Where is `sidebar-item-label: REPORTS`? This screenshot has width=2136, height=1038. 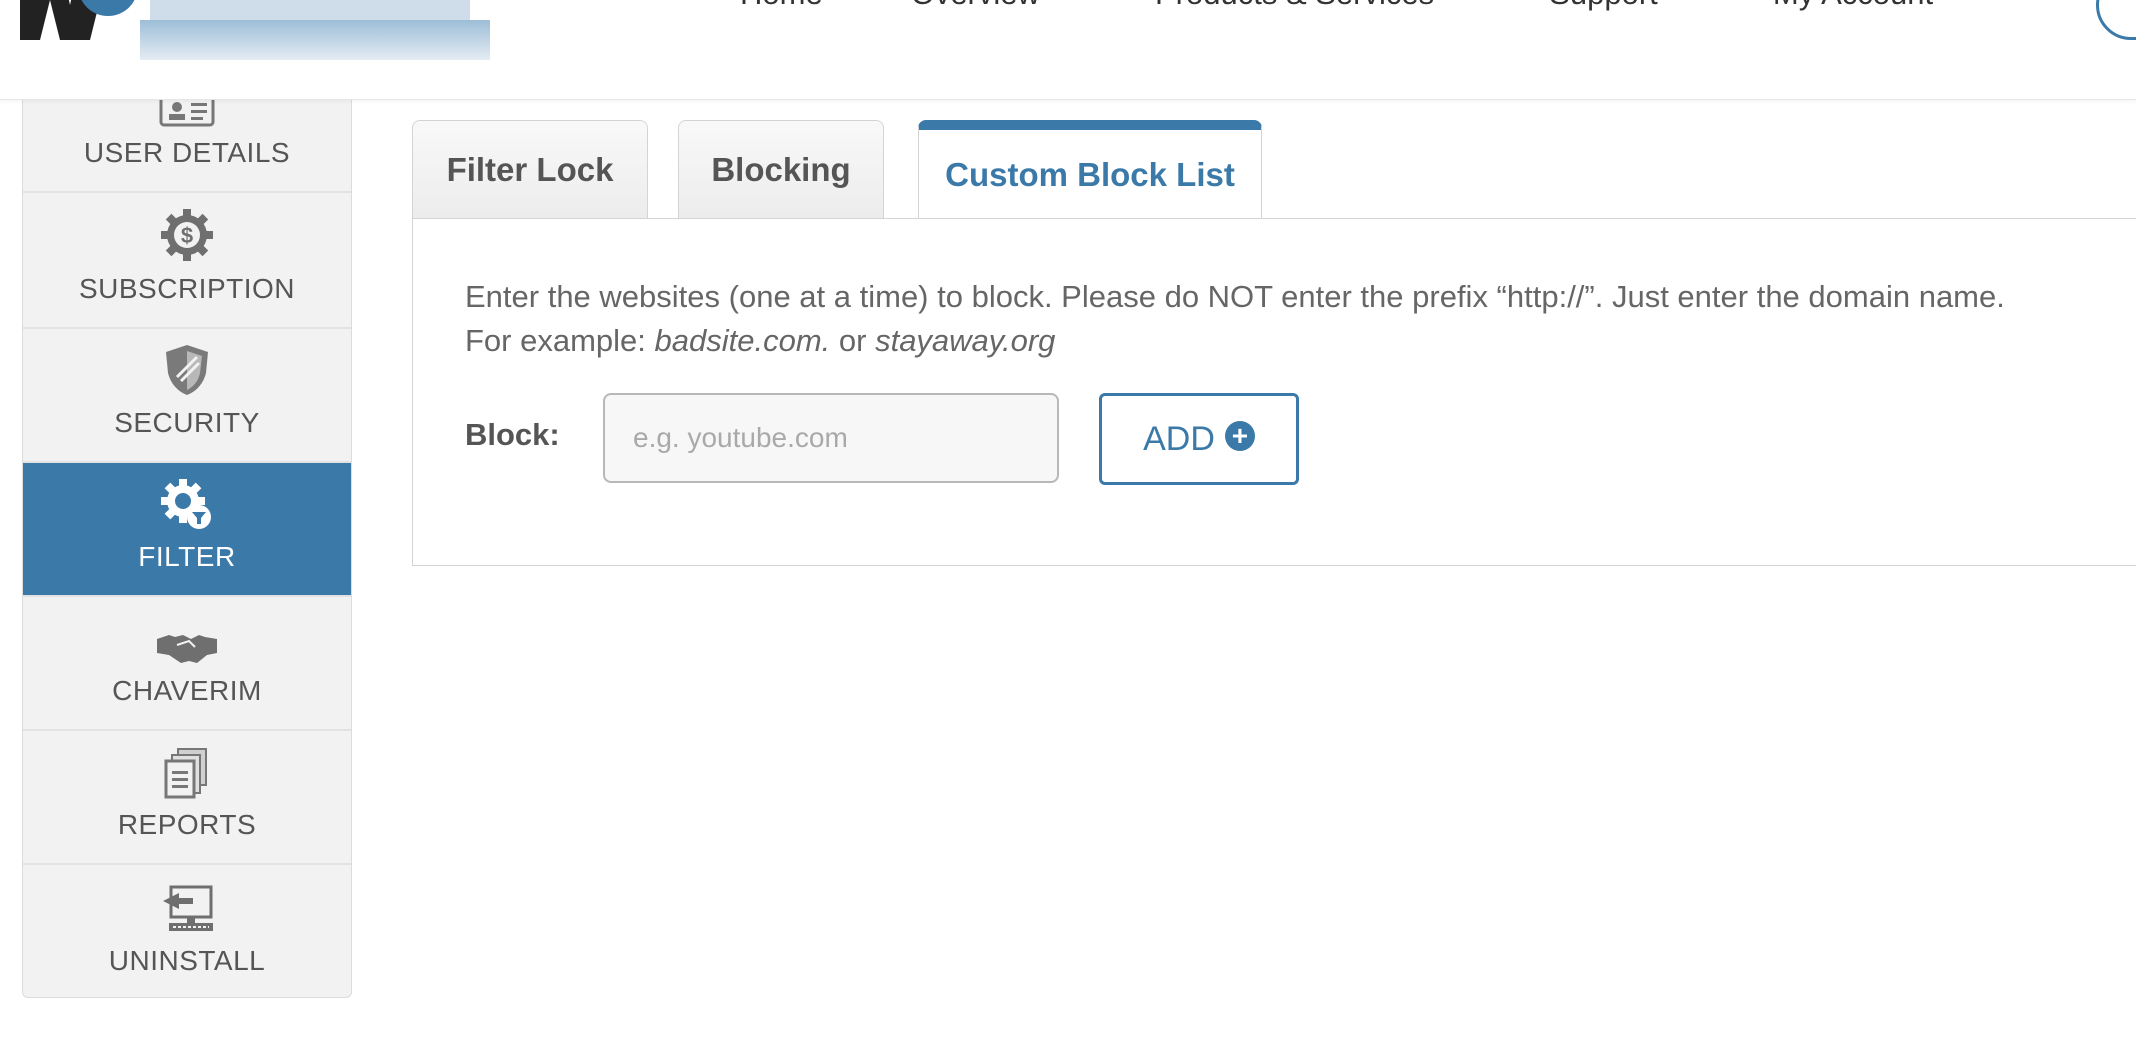
sidebar-item-label: REPORTS is located at coordinates (187, 824).